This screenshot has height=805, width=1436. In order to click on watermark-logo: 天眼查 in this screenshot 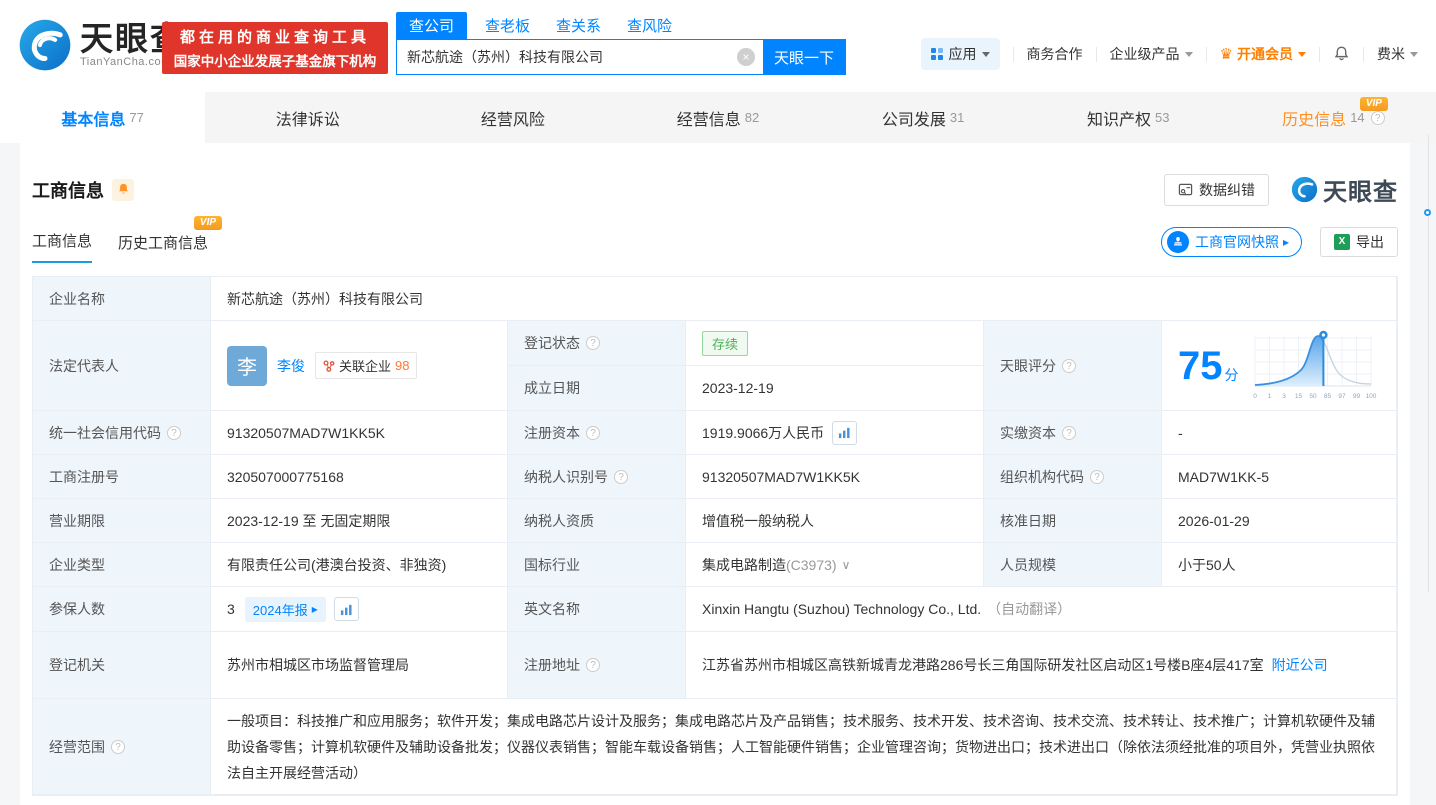, I will do `click(1344, 189)`.